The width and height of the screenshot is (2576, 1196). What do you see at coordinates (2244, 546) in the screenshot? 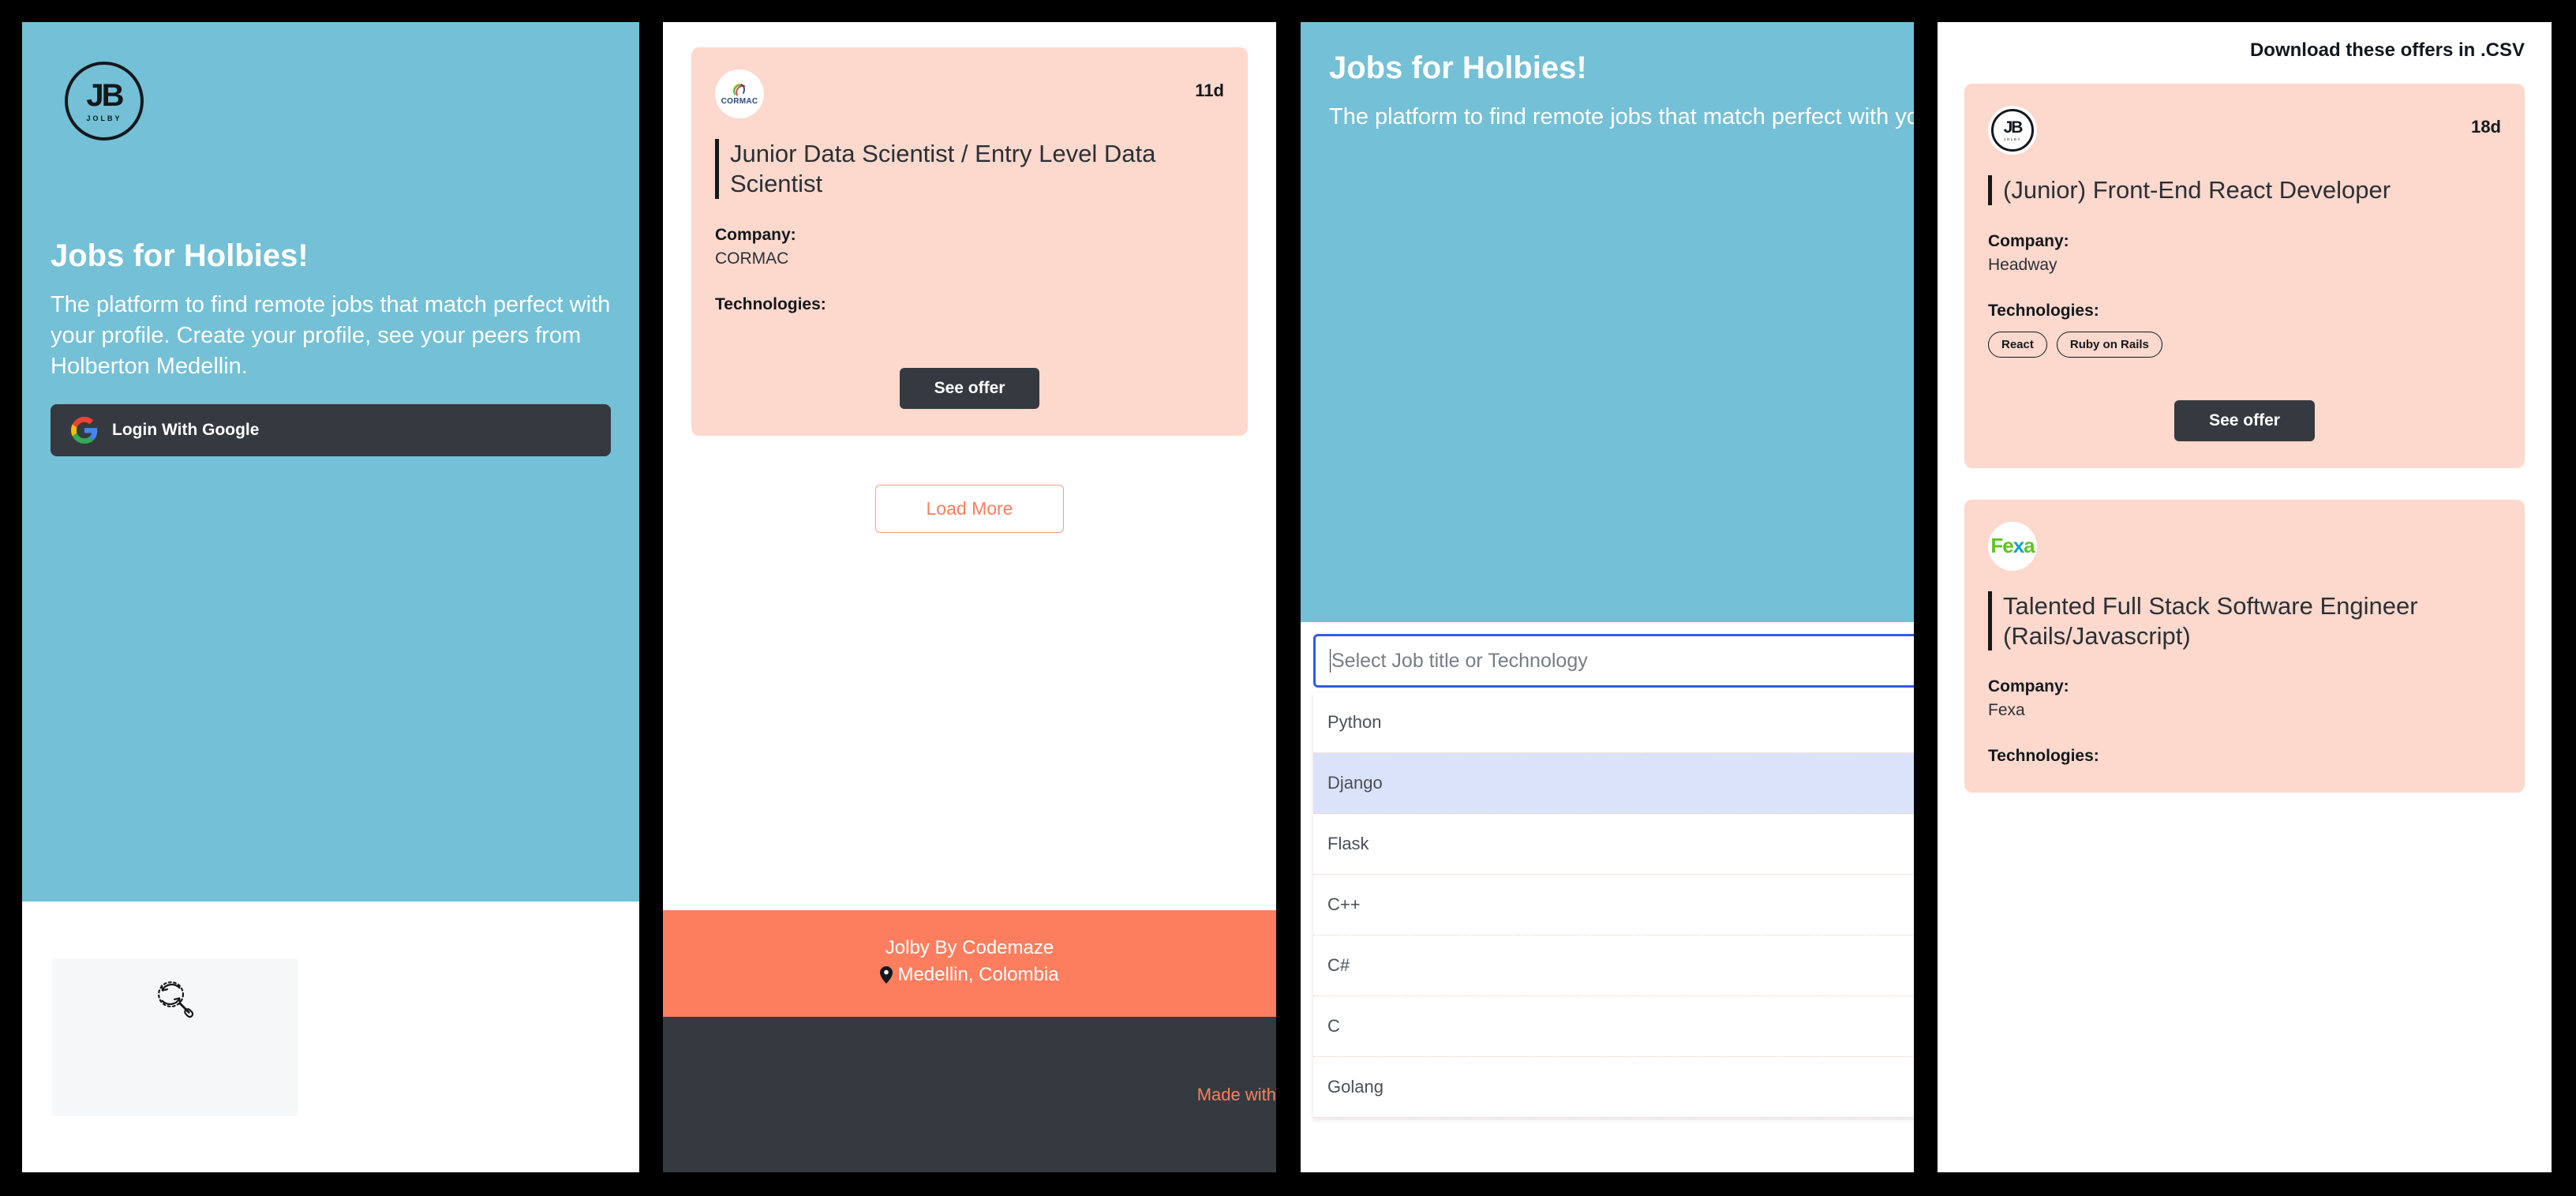
I see `job-card-header: Fexa` at bounding box center [2244, 546].